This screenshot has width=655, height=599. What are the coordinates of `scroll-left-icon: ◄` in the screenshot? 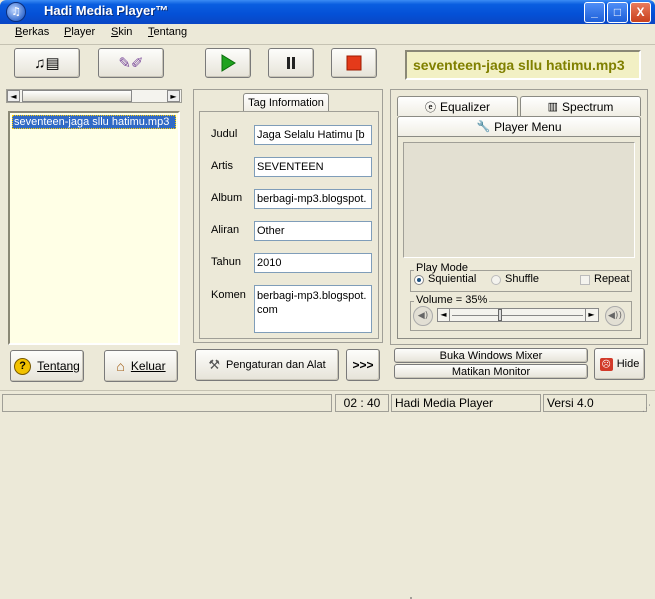 It's located at (13, 96).